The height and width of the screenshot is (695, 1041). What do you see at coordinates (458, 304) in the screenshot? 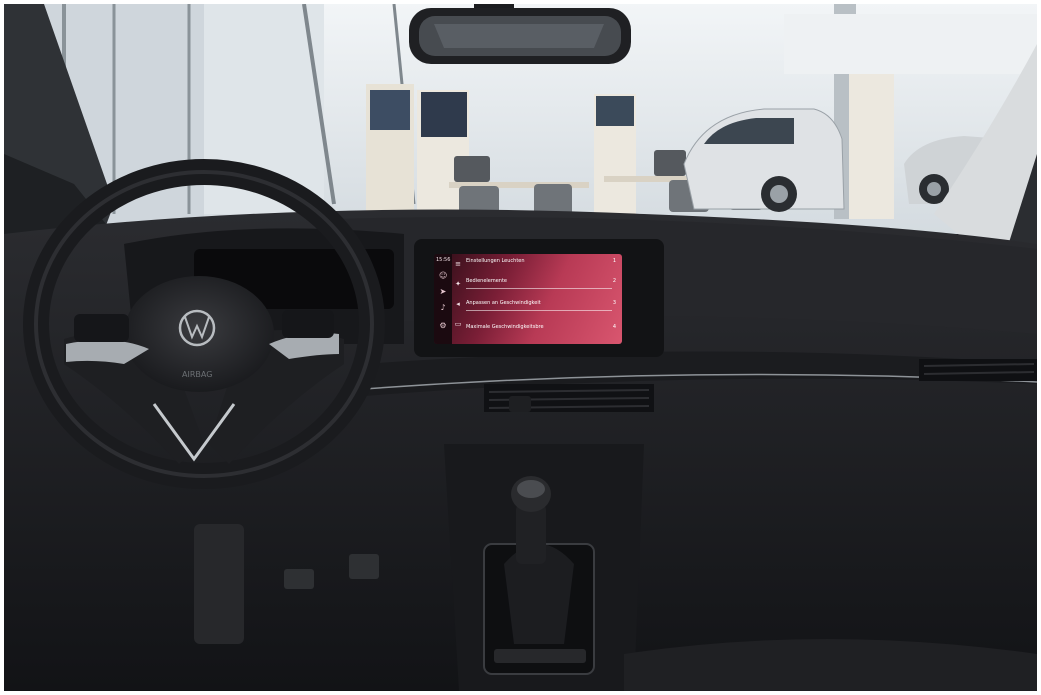
I see `tab-icon-3: ◂` at bounding box center [458, 304].